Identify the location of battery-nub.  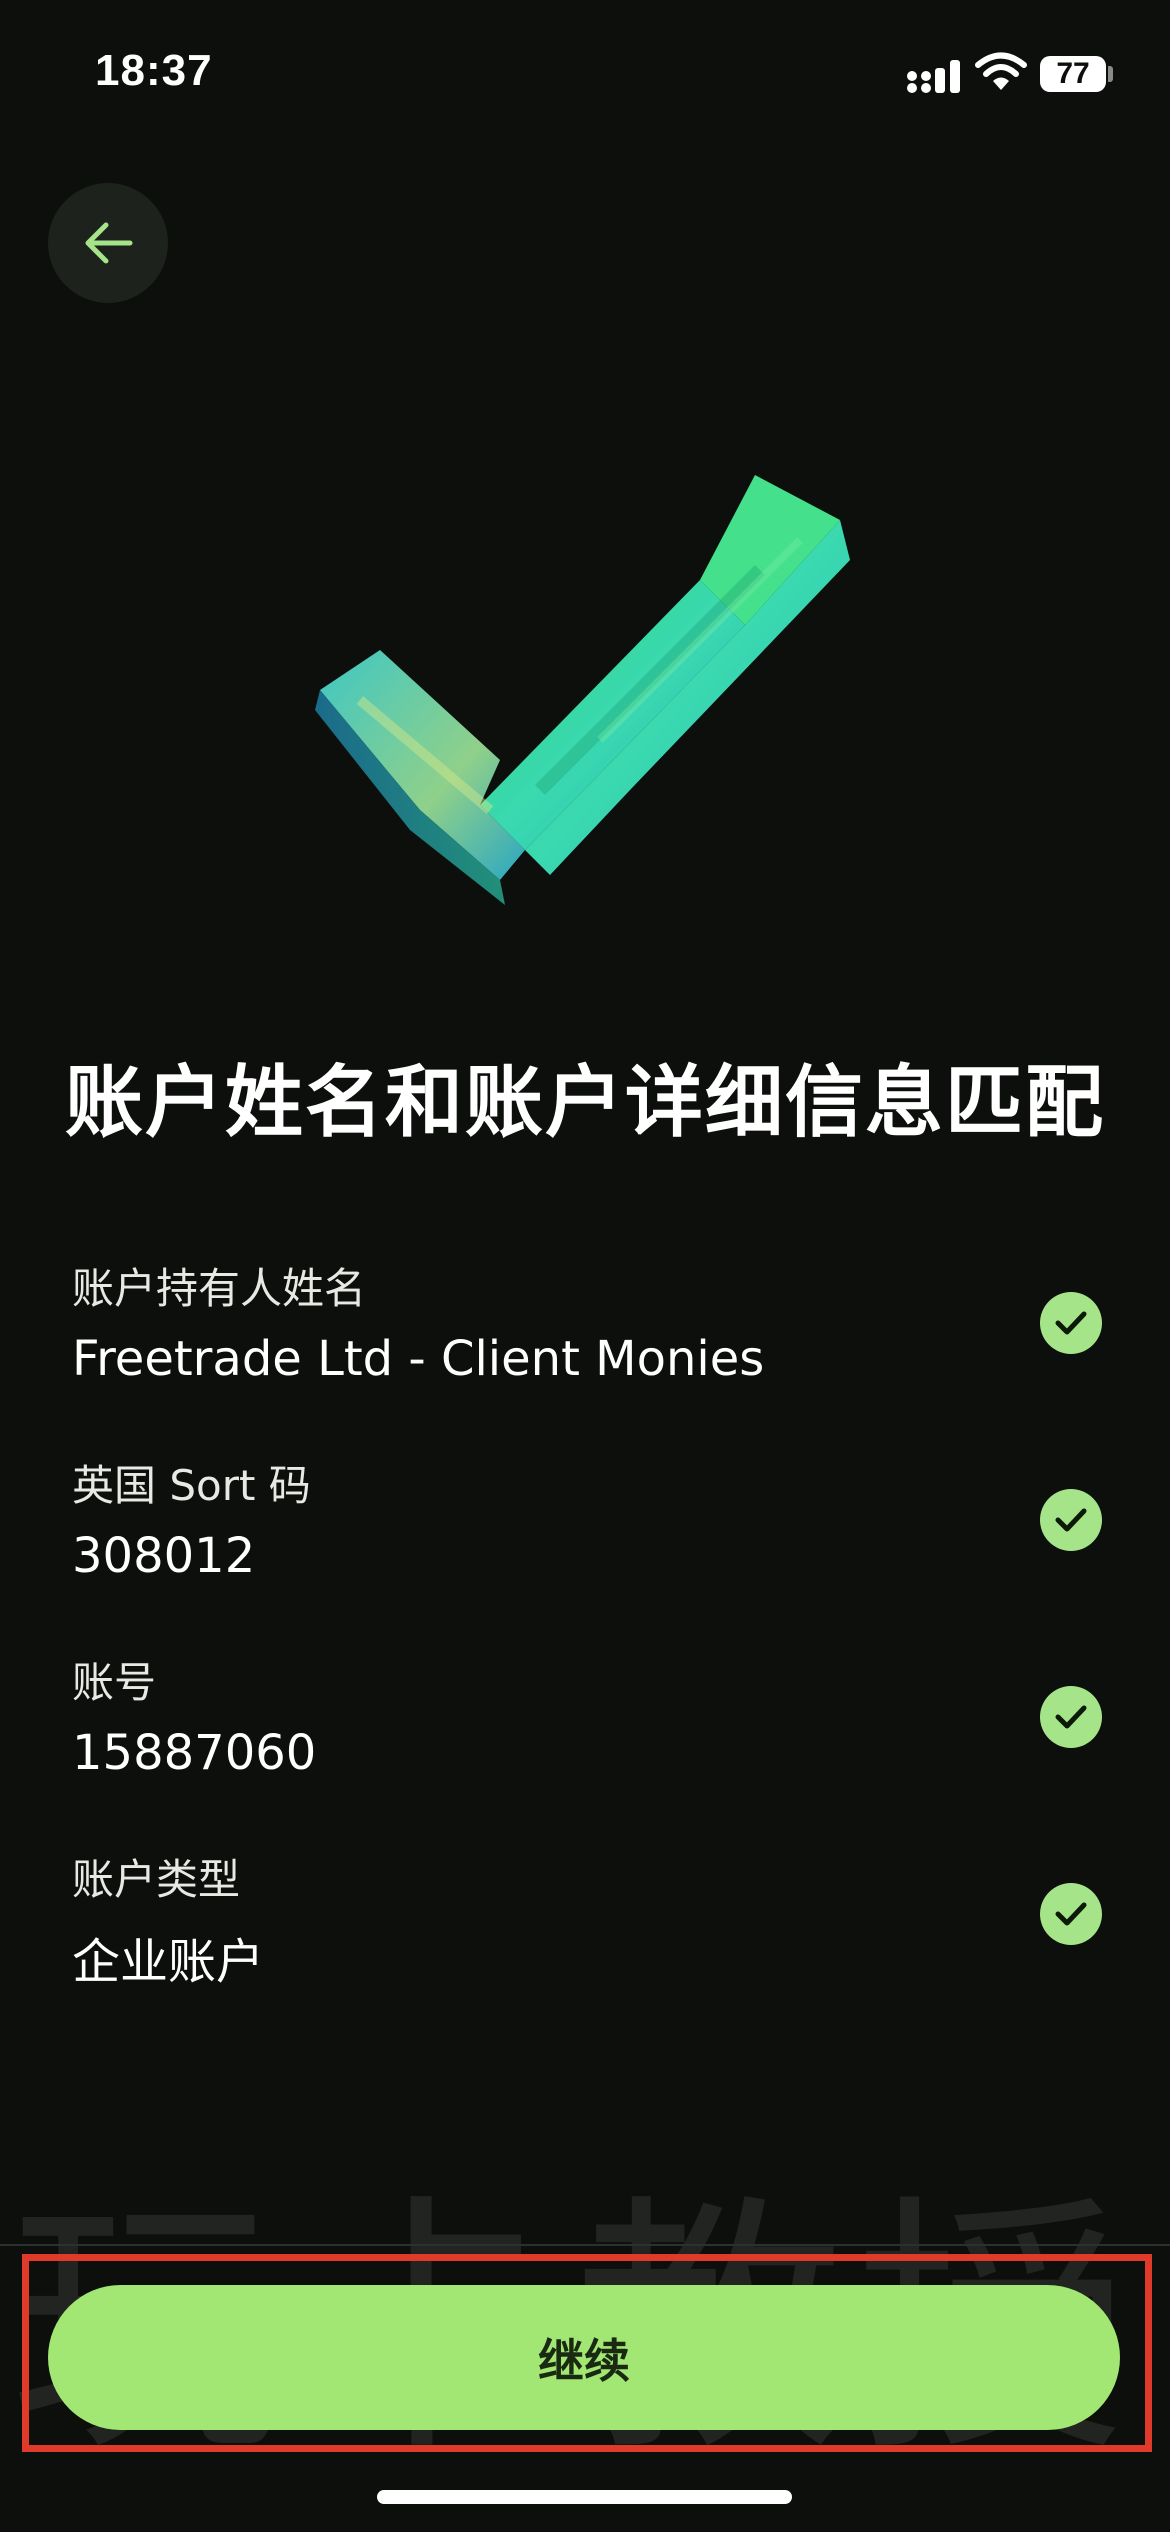
(1110, 74).